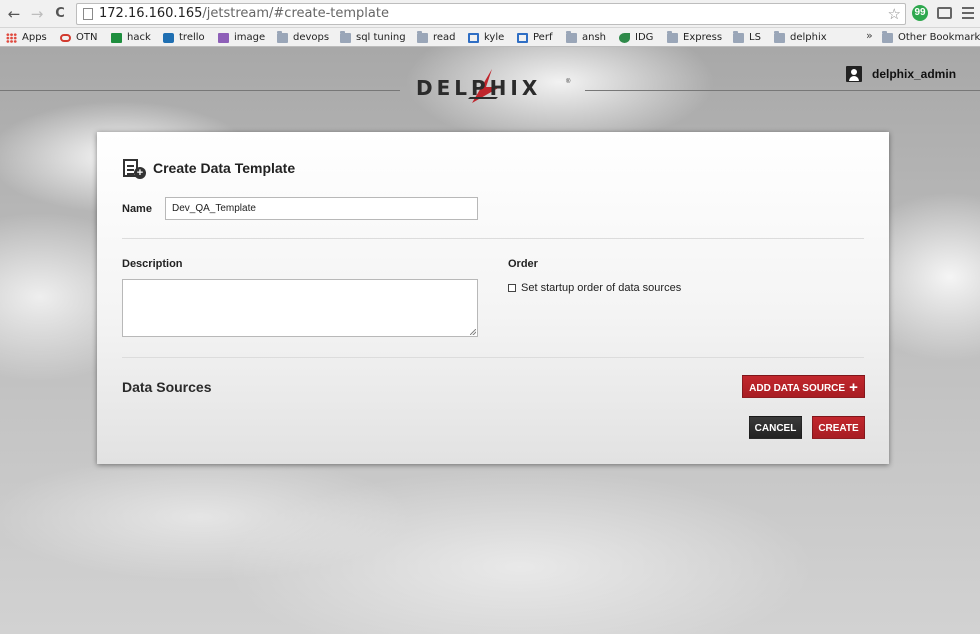  I want to click on bookmark-star-icon: ☆, so click(894, 14).